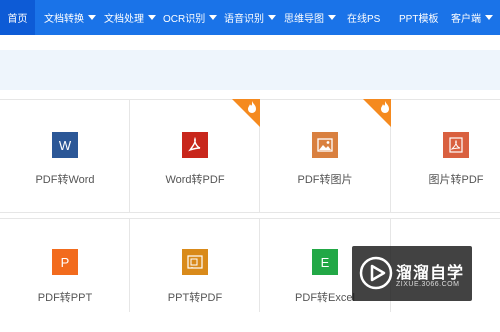 The image size is (500, 332). Describe the element at coordinates (244, 19) in the screenshot. I see `nav-item-label: 语音识别` at that location.